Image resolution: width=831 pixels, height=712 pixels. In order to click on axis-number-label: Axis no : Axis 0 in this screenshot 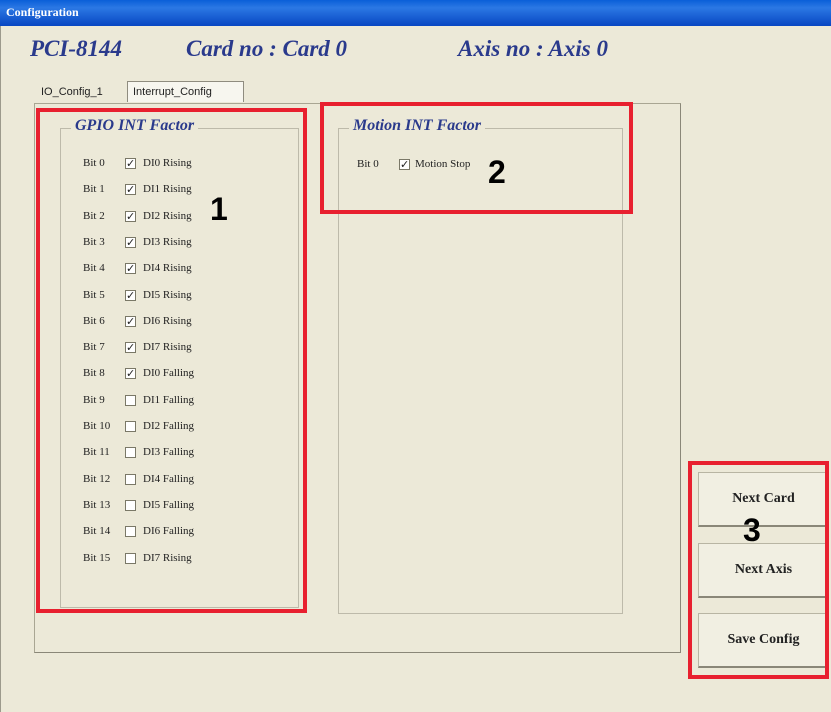, I will do `click(533, 48)`.